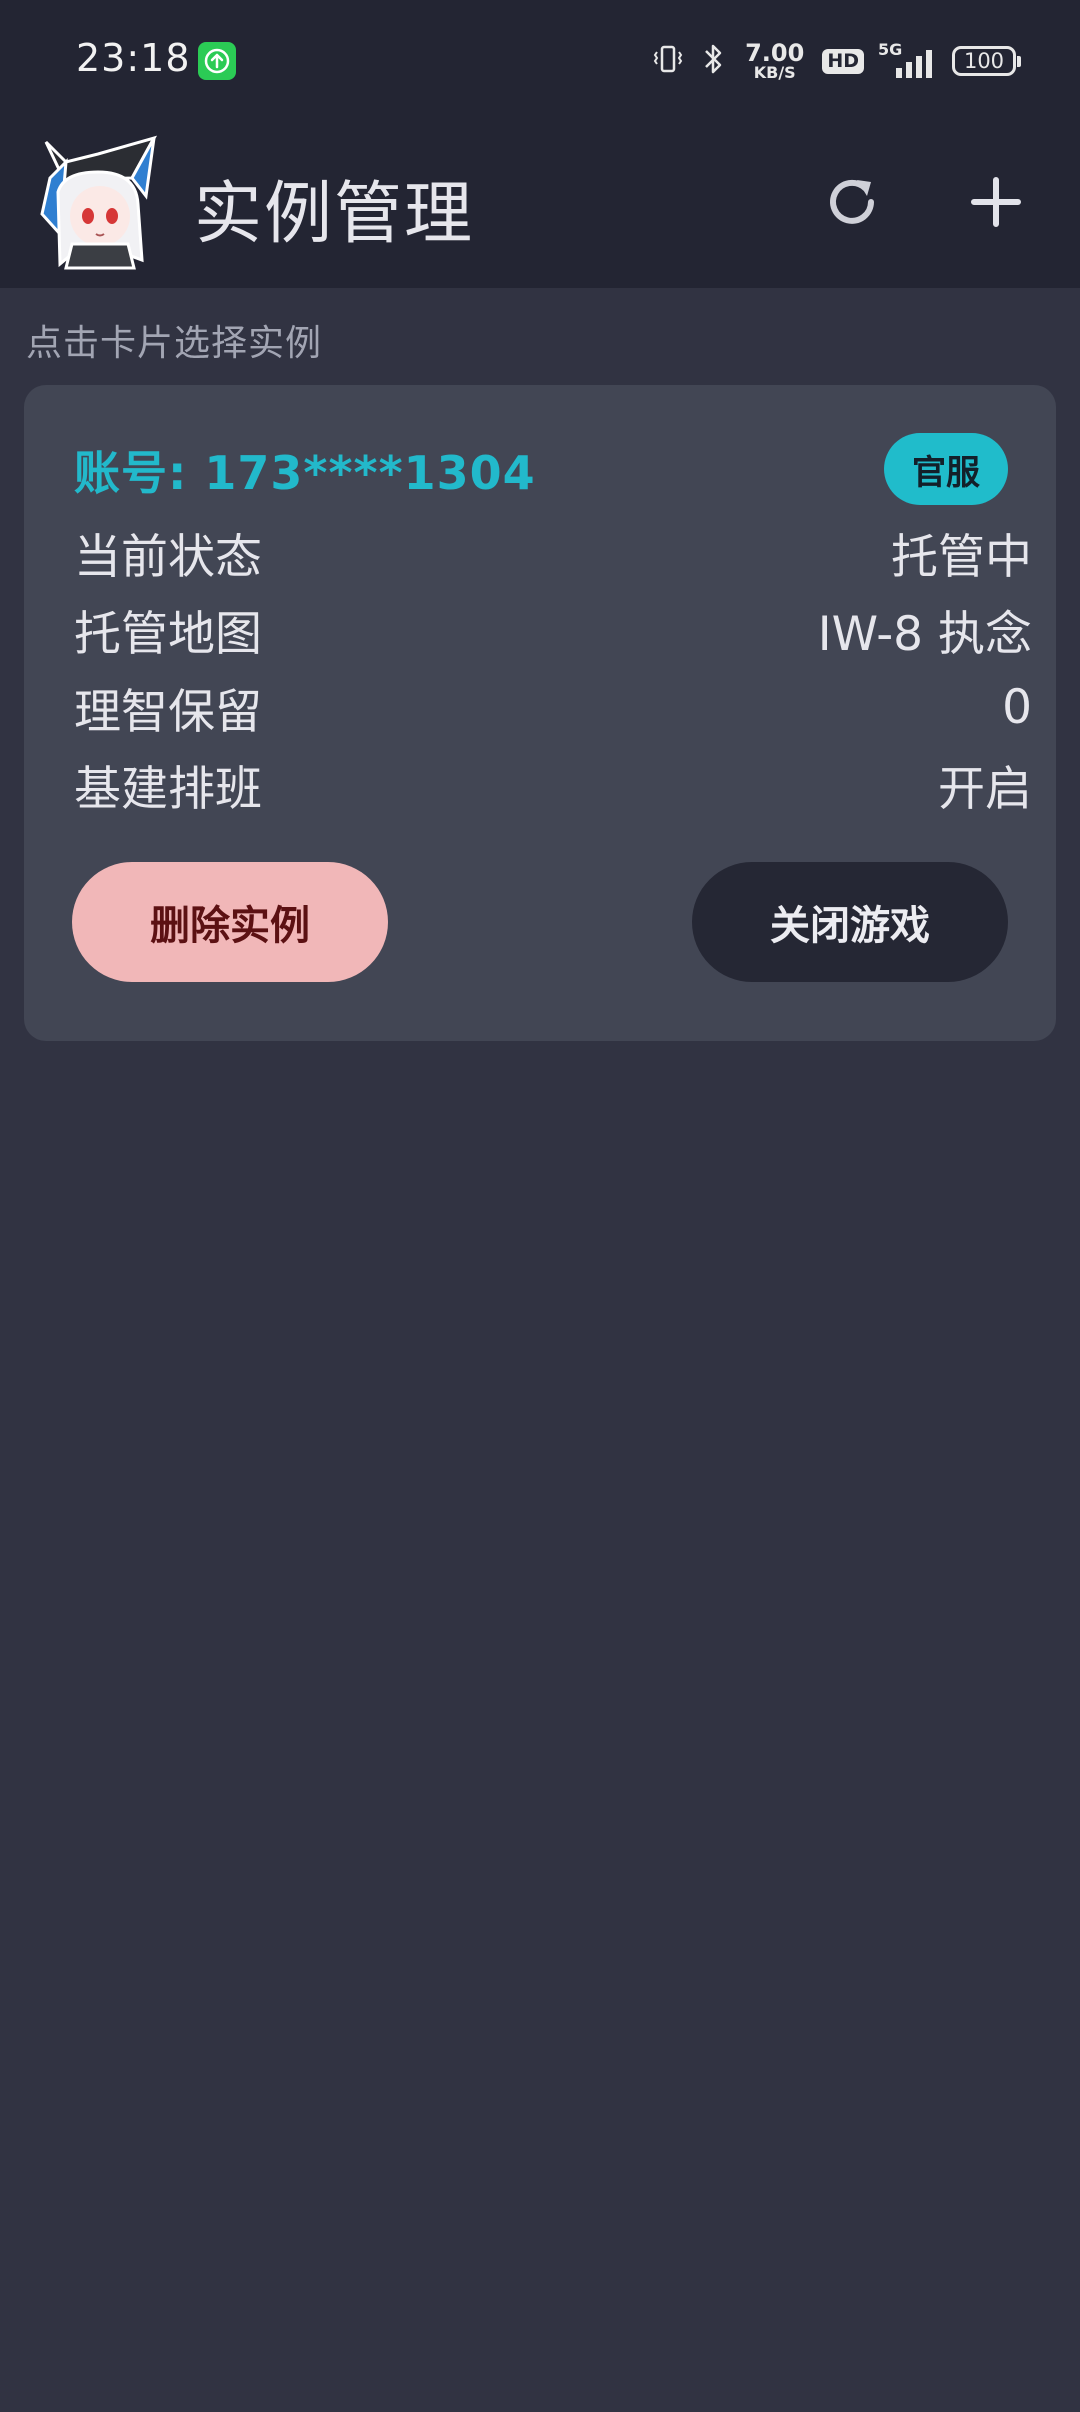 The width and height of the screenshot is (1080, 2412). What do you see at coordinates (890, 49) in the screenshot?
I see `network-type: 5G` at bounding box center [890, 49].